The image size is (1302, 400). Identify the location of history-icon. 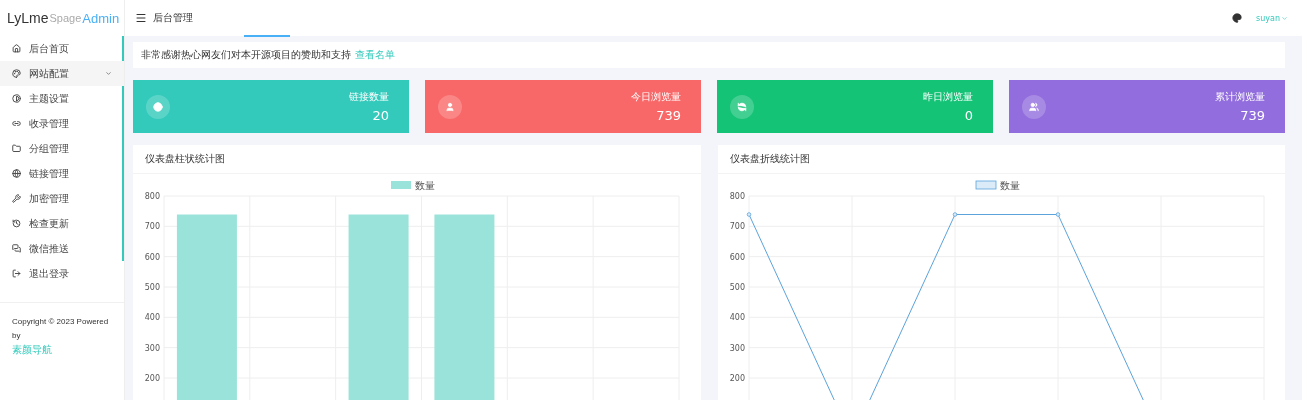
(16, 223).